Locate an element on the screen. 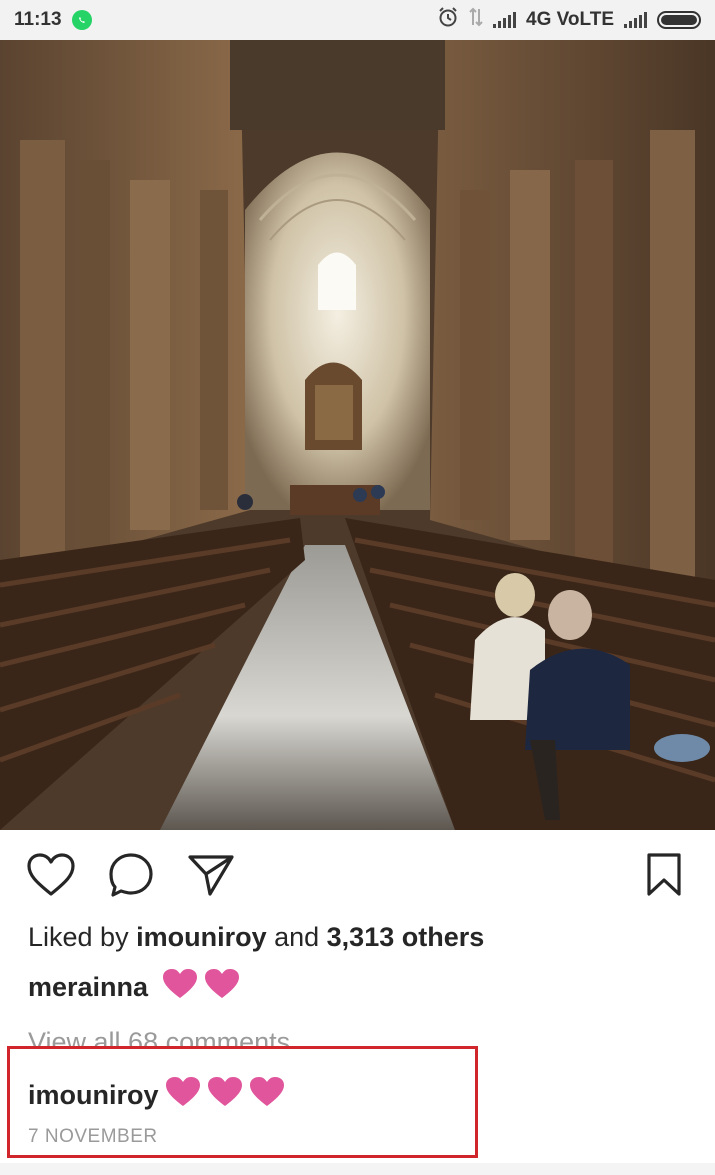 The width and height of the screenshot is (715, 1175). like-button is located at coordinates (51, 877).